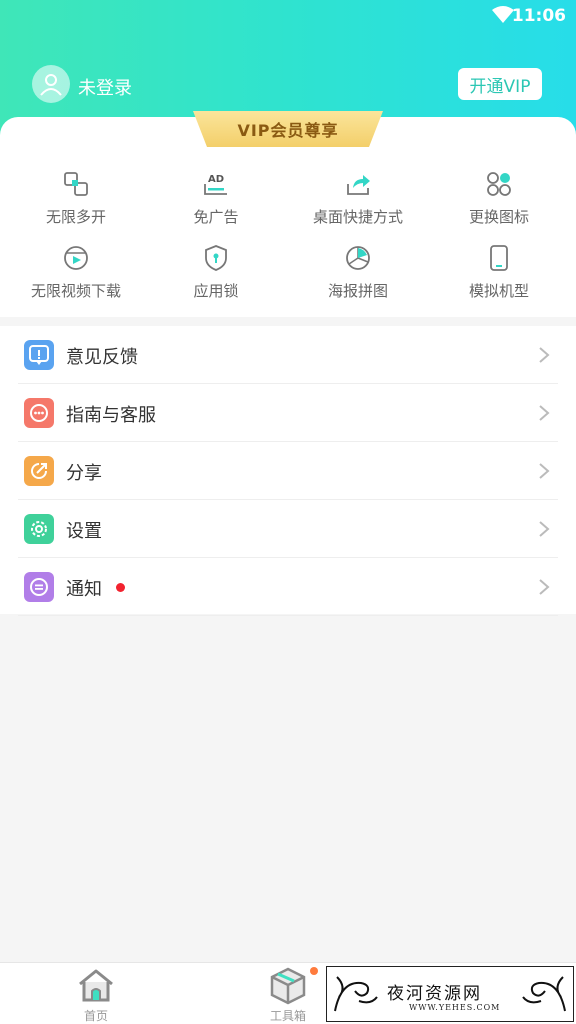 This screenshot has width=576, height=1024. I want to click on divider, so click(288, 615).